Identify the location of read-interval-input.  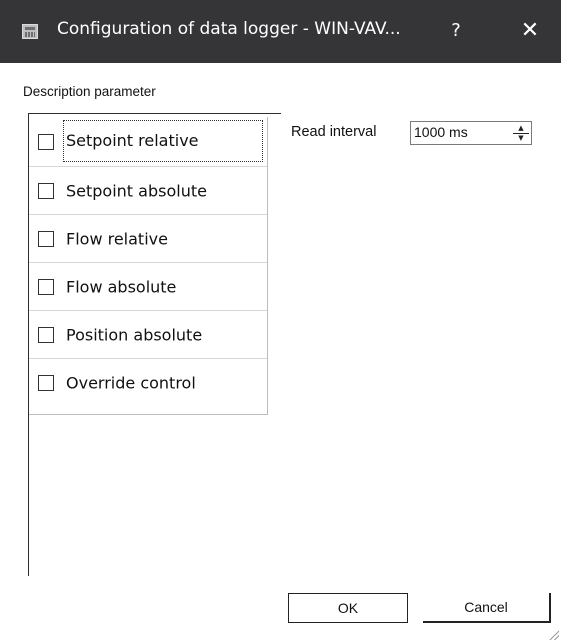
(454, 132).